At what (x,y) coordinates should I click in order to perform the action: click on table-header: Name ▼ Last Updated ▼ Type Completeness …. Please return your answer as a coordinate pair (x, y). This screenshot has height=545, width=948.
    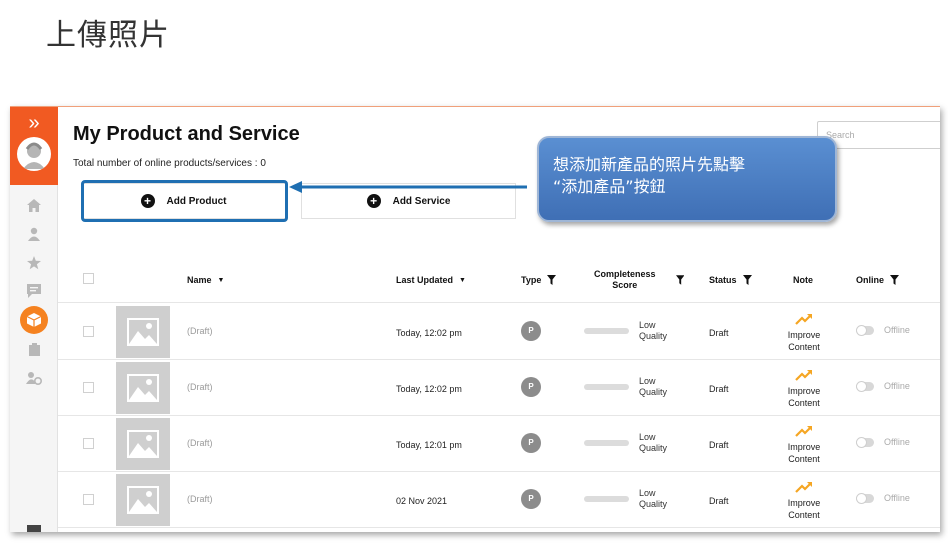
    Looking at the image, I should click on (499, 280).